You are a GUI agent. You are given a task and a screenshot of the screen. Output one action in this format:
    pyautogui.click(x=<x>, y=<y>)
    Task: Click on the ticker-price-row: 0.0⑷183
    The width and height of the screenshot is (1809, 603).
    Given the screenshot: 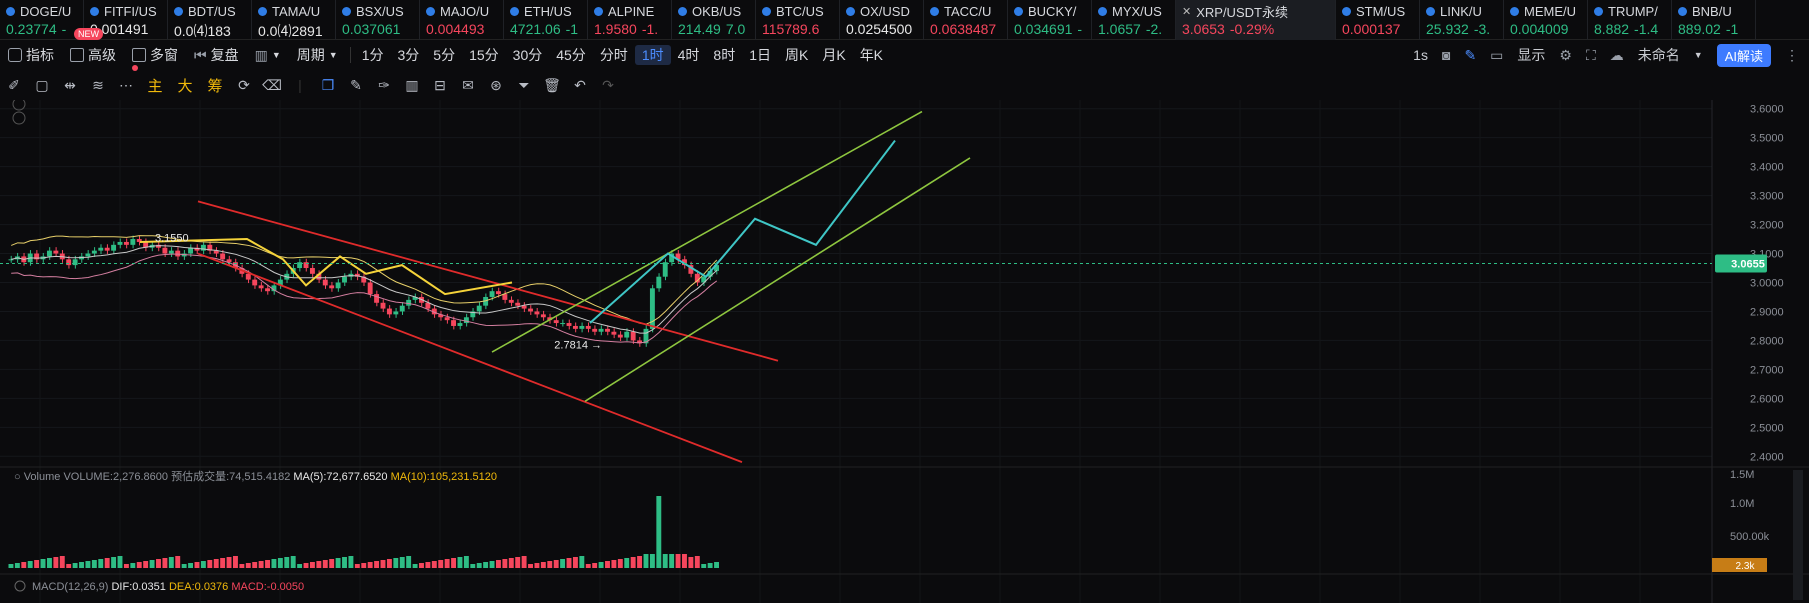 What is the action you would take?
    pyautogui.click(x=210, y=30)
    